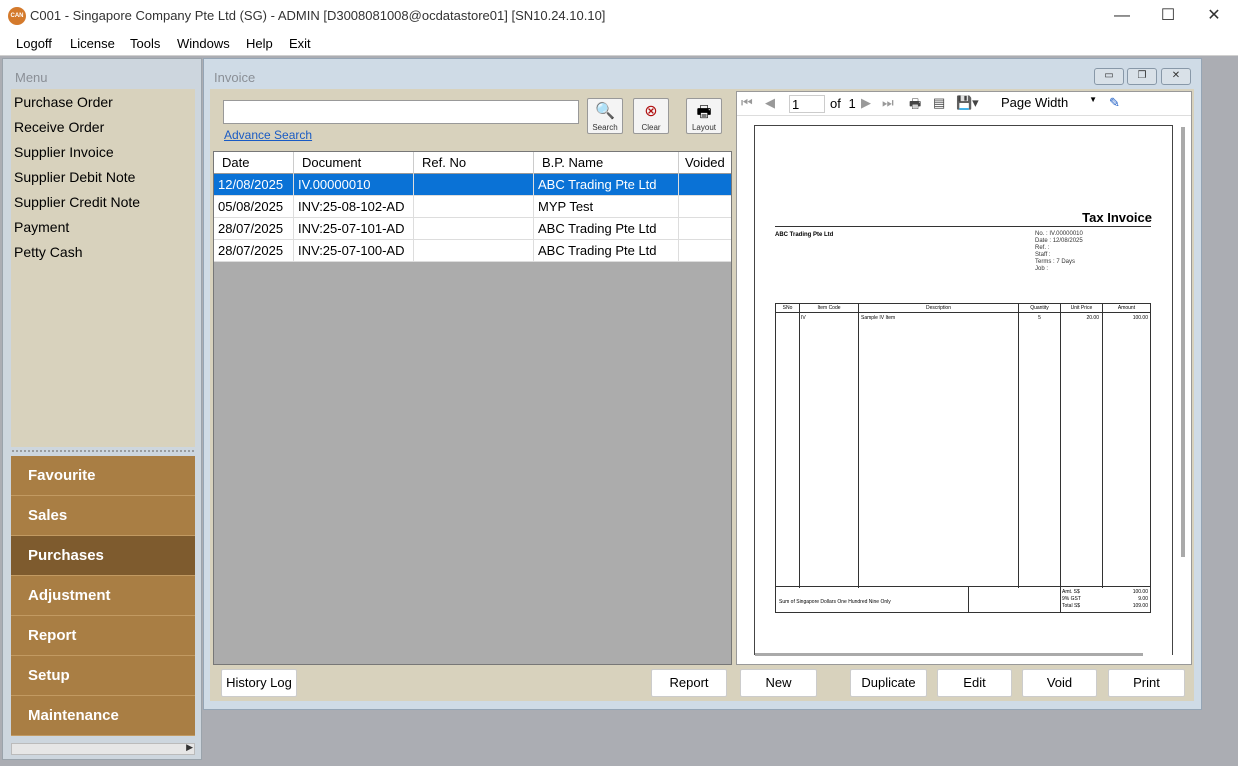 The height and width of the screenshot is (766, 1238). What do you see at coordinates (254, 163) in the screenshot?
I see `column-header-date: Date` at bounding box center [254, 163].